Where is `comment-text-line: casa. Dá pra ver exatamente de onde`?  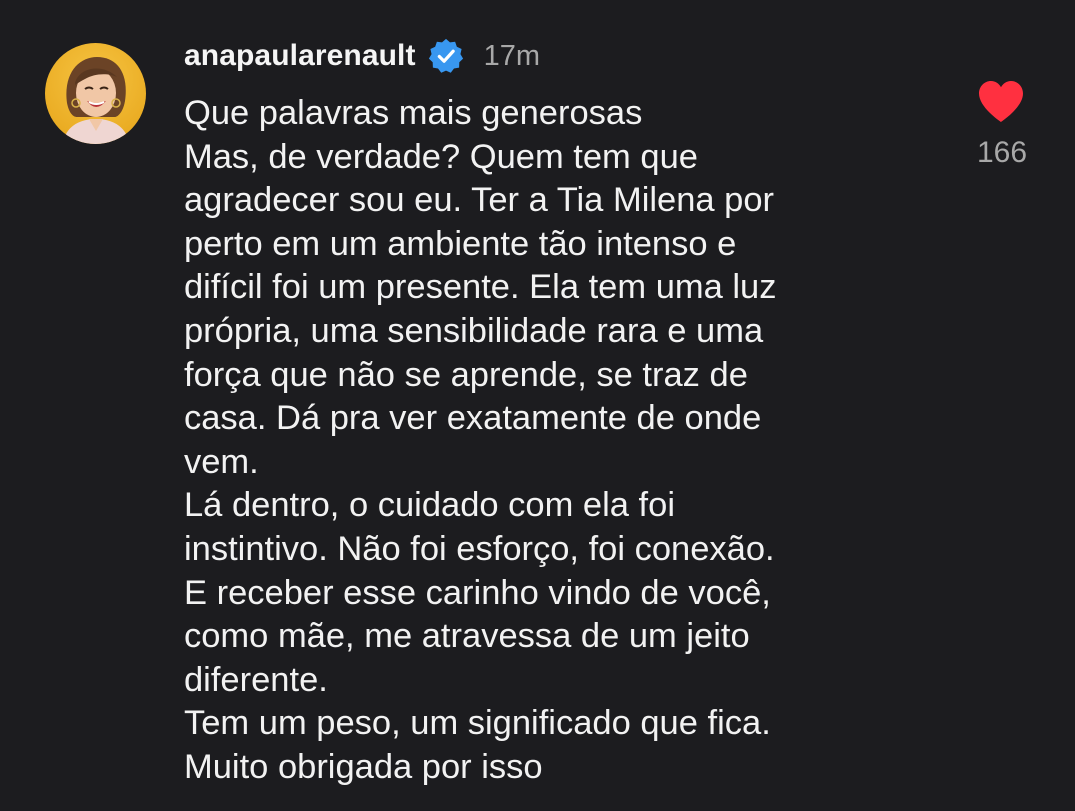
comment-text-line: casa. Dá pra ver exatamente de onde is located at coordinates (473, 418).